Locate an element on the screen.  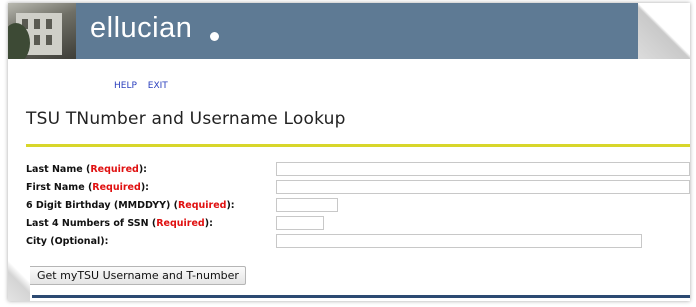
campus-photo is located at coordinates (42, 31).